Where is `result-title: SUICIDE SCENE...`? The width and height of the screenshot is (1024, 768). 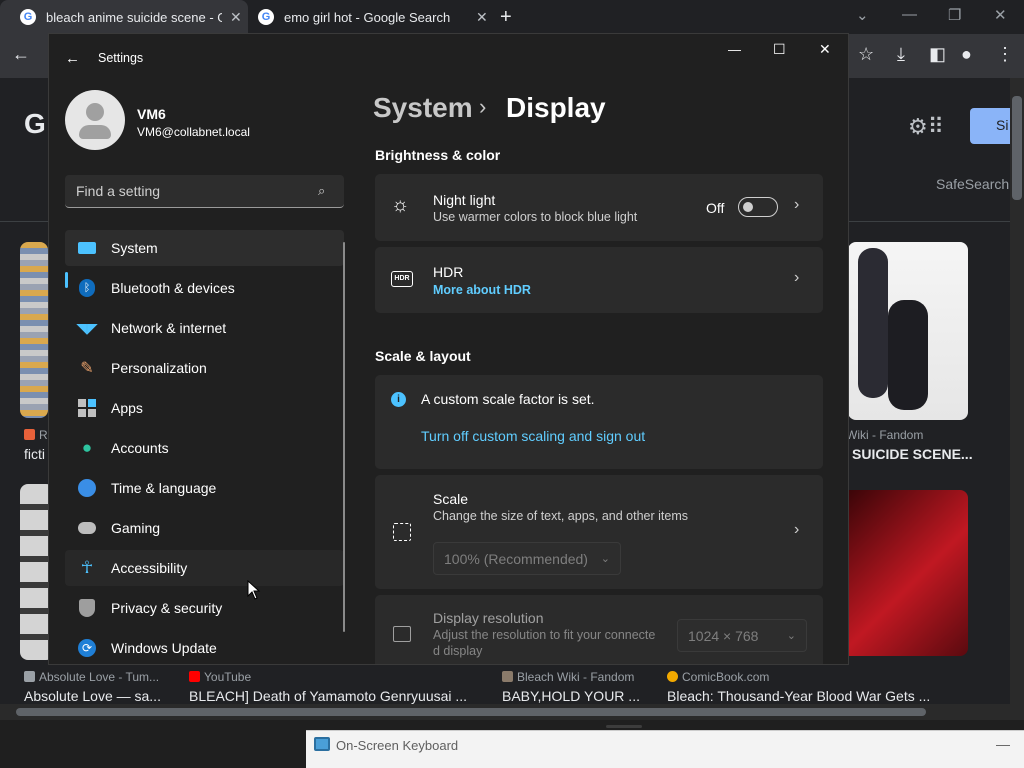
result-title: SUICIDE SCENE... is located at coordinates (912, 454).